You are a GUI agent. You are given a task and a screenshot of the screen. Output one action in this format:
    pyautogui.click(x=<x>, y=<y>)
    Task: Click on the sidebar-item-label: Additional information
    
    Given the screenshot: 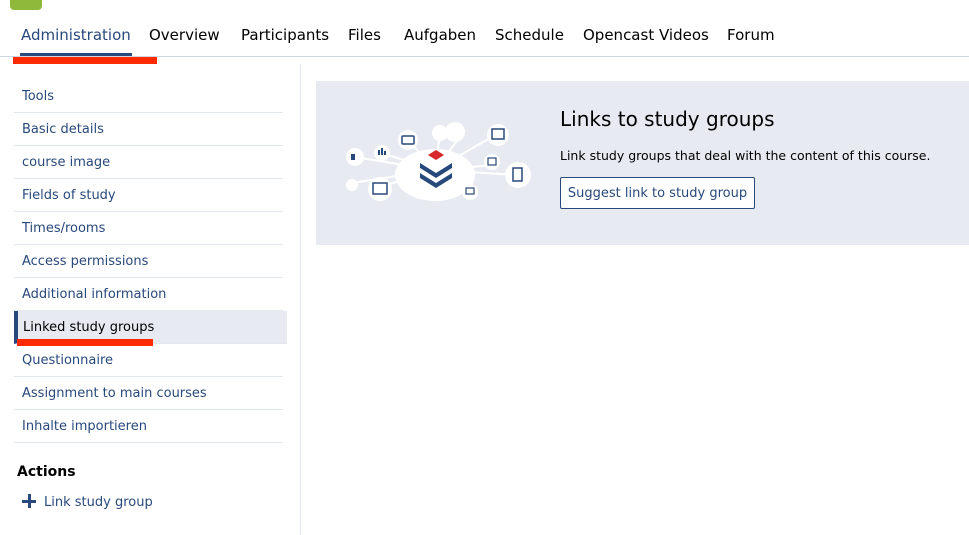 What is the action you would take?
    pyautogui.click(x=94, y=294)
    